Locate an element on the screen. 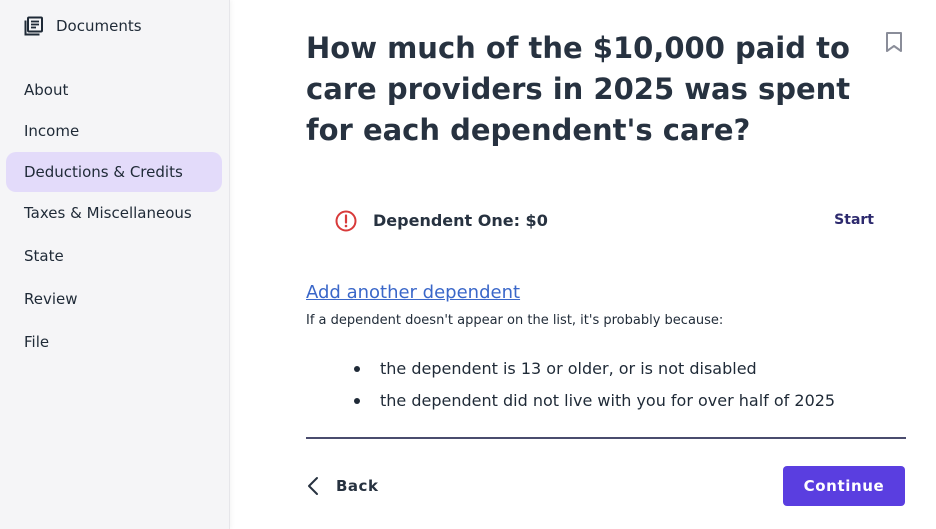  dependent-label: Dependent One: $0 is located at coordinates (460, 220).